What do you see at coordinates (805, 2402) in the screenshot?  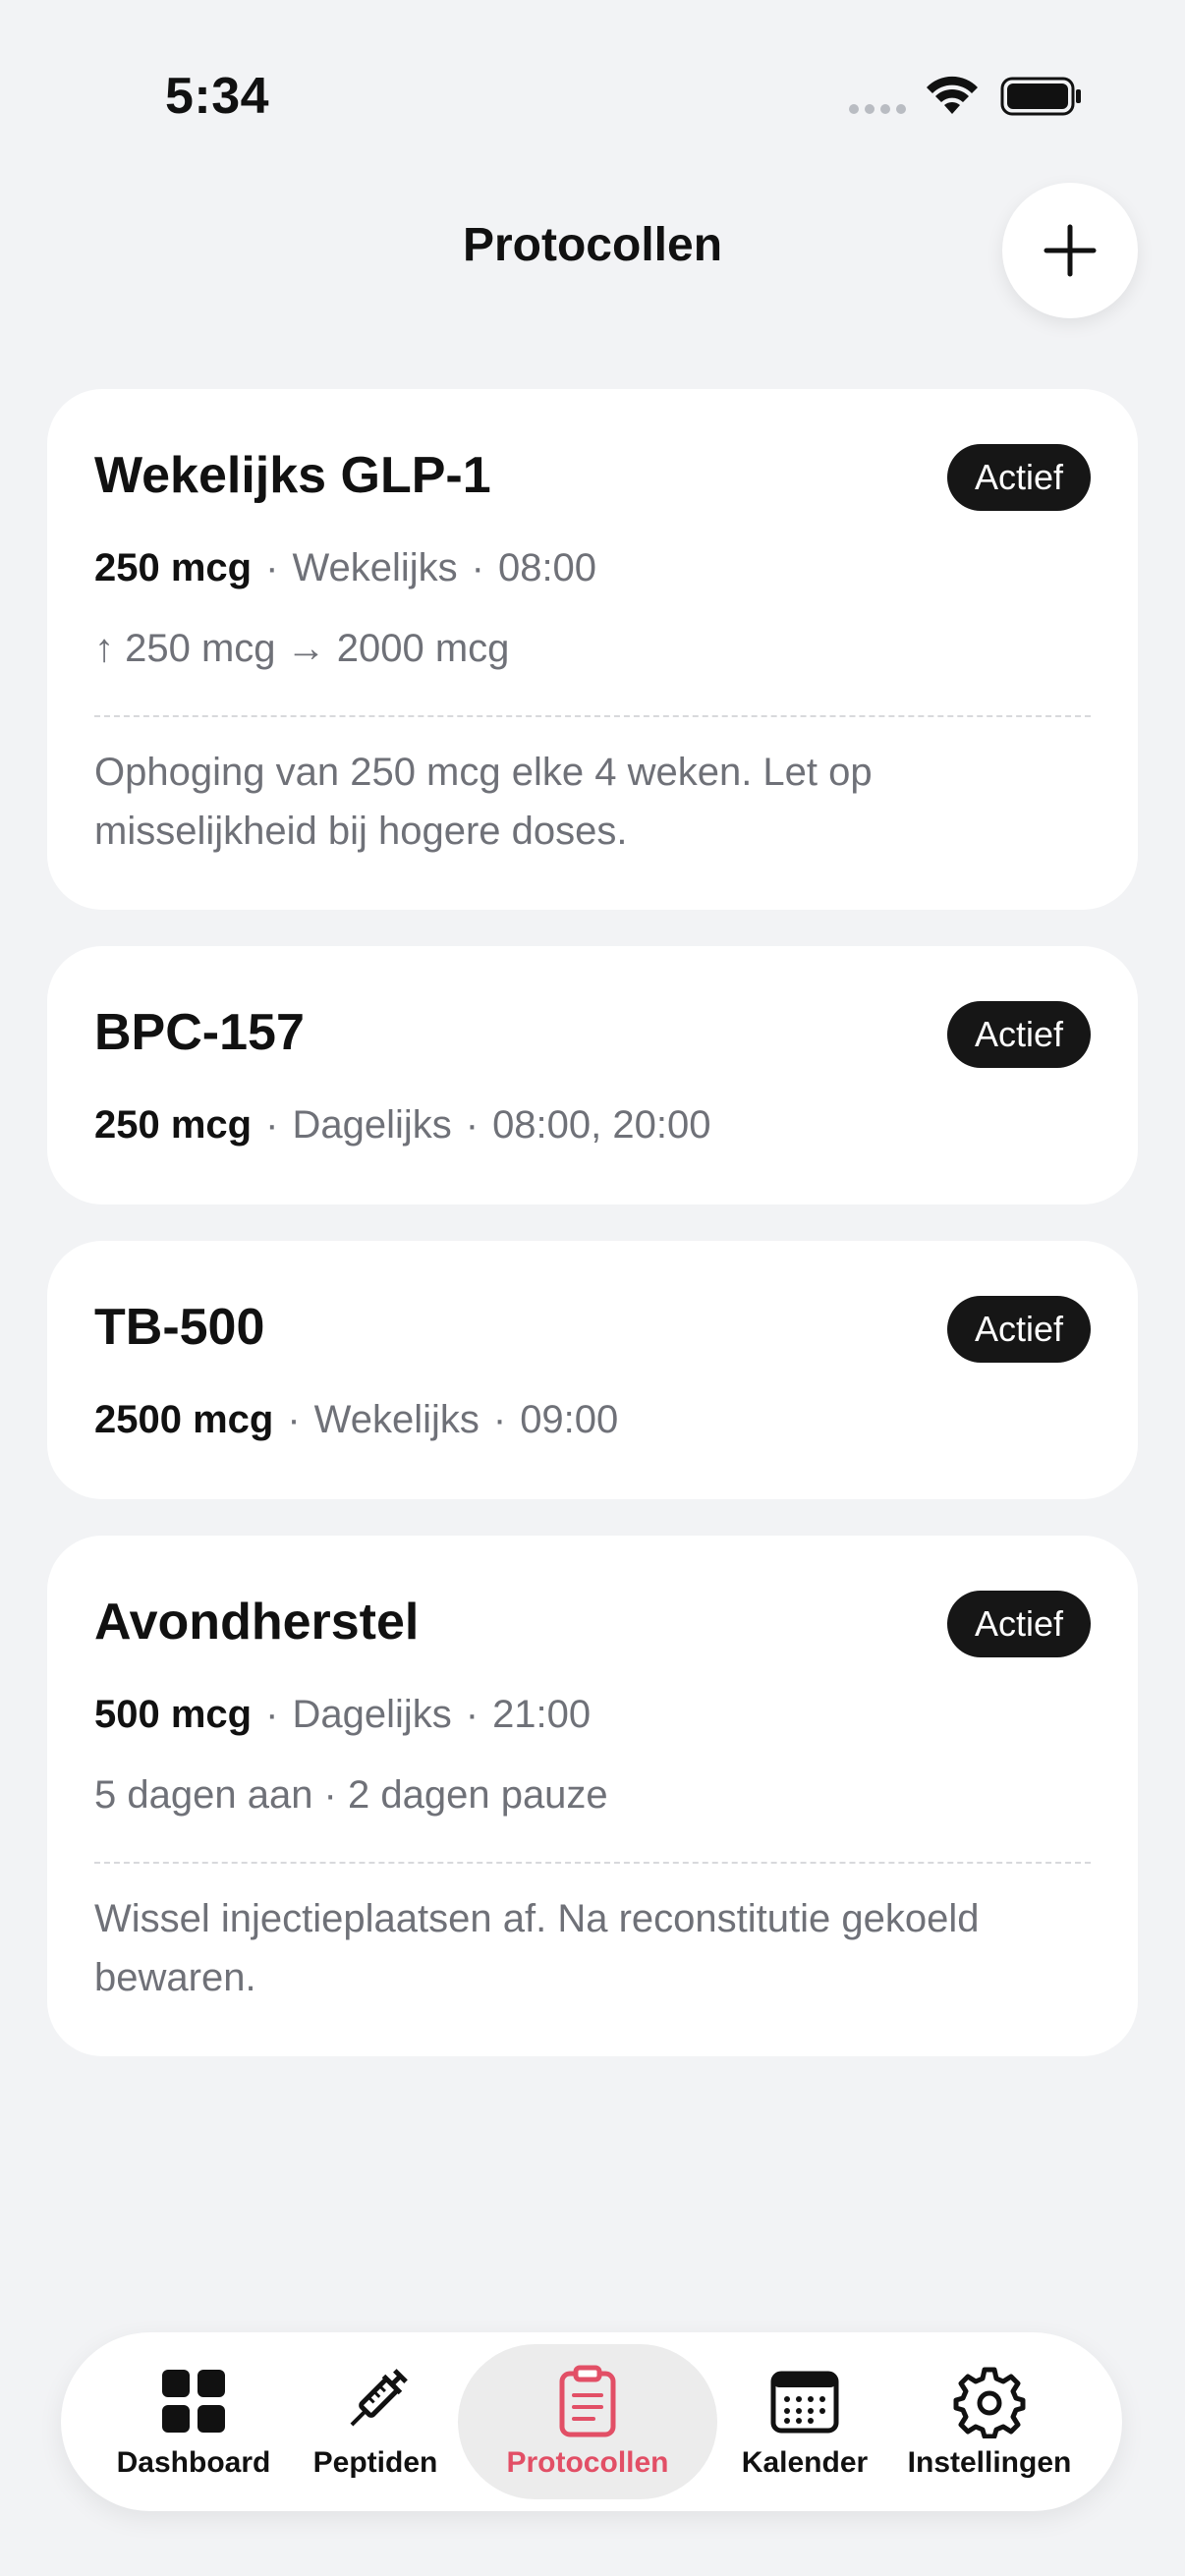 I see `calendar-icon` at bounding box center [805, 2402].